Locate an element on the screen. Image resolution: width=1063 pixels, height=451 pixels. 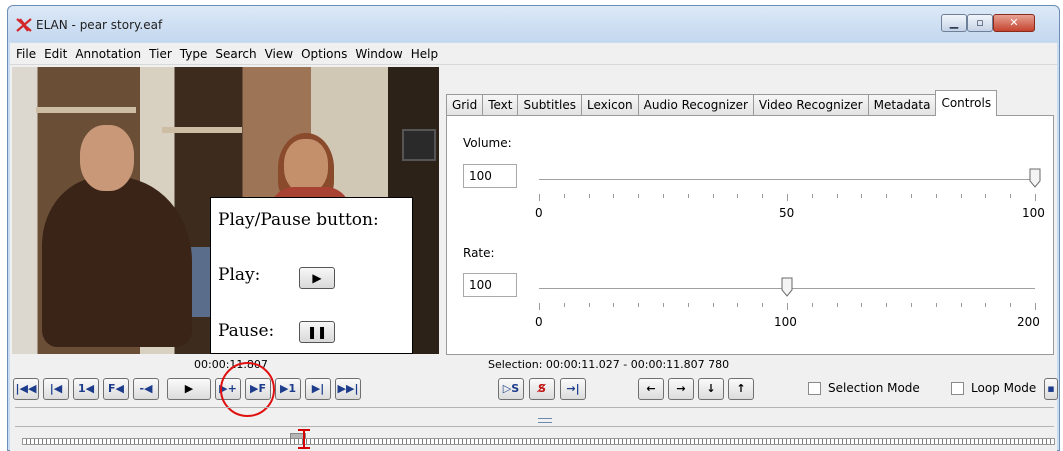
next-second-button: ▶| is located at coordinates (318, 389).